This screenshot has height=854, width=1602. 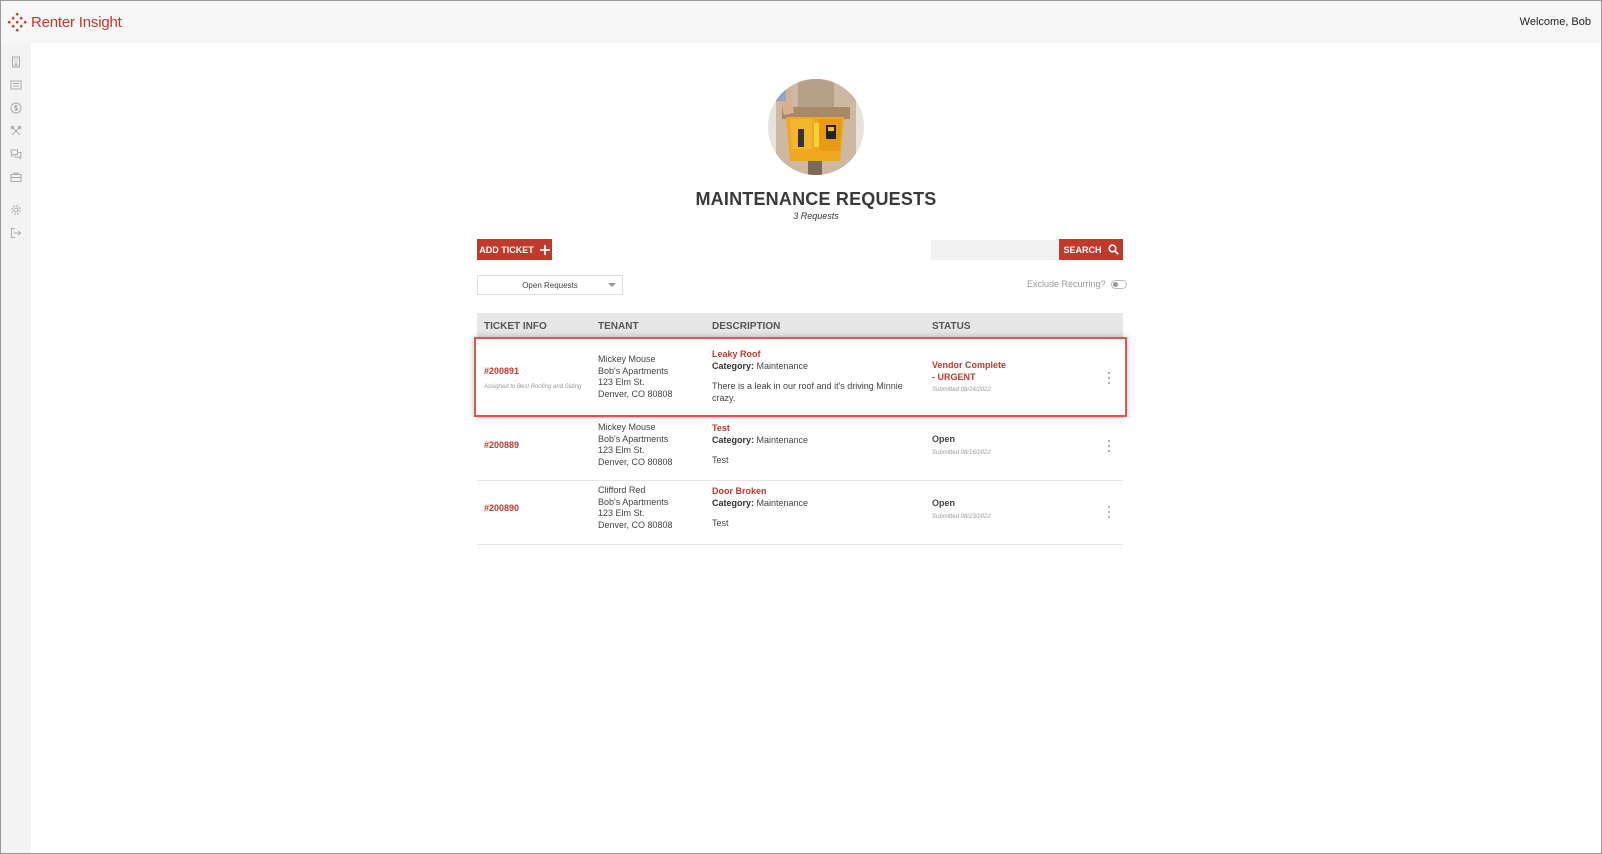 What do you see at coordinates (800, 325) in the screenshot?
I see `table-header: TICKET INFO TENANT DESCRIPTION STATUS` at bounding box center [800, 325].